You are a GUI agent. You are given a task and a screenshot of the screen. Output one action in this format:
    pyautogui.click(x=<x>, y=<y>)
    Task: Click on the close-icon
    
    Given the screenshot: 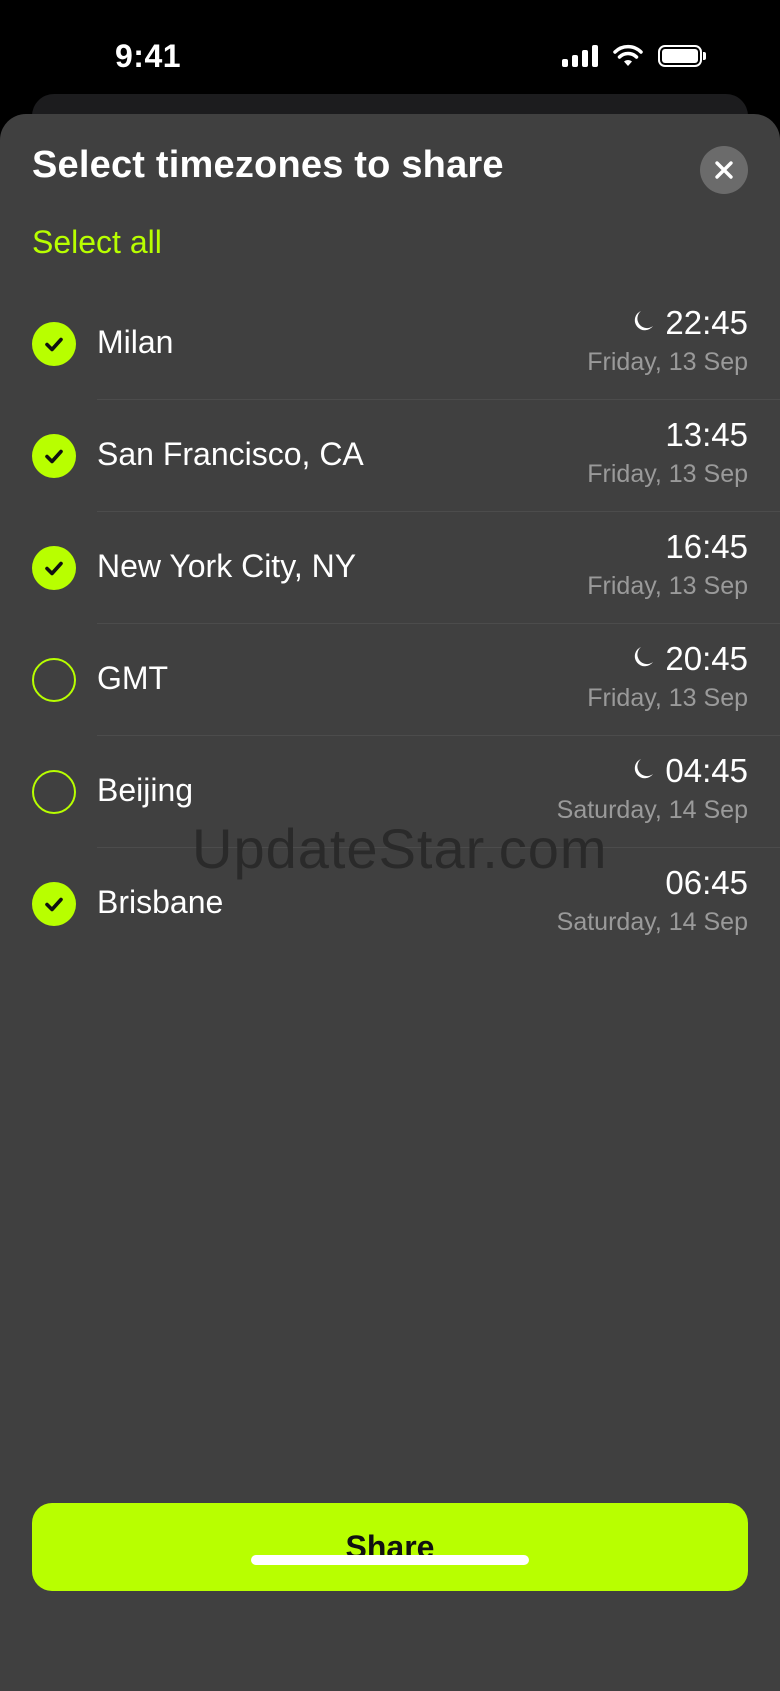 What is the action you would take?
    pyautogui.click(x=724, y=170)
    